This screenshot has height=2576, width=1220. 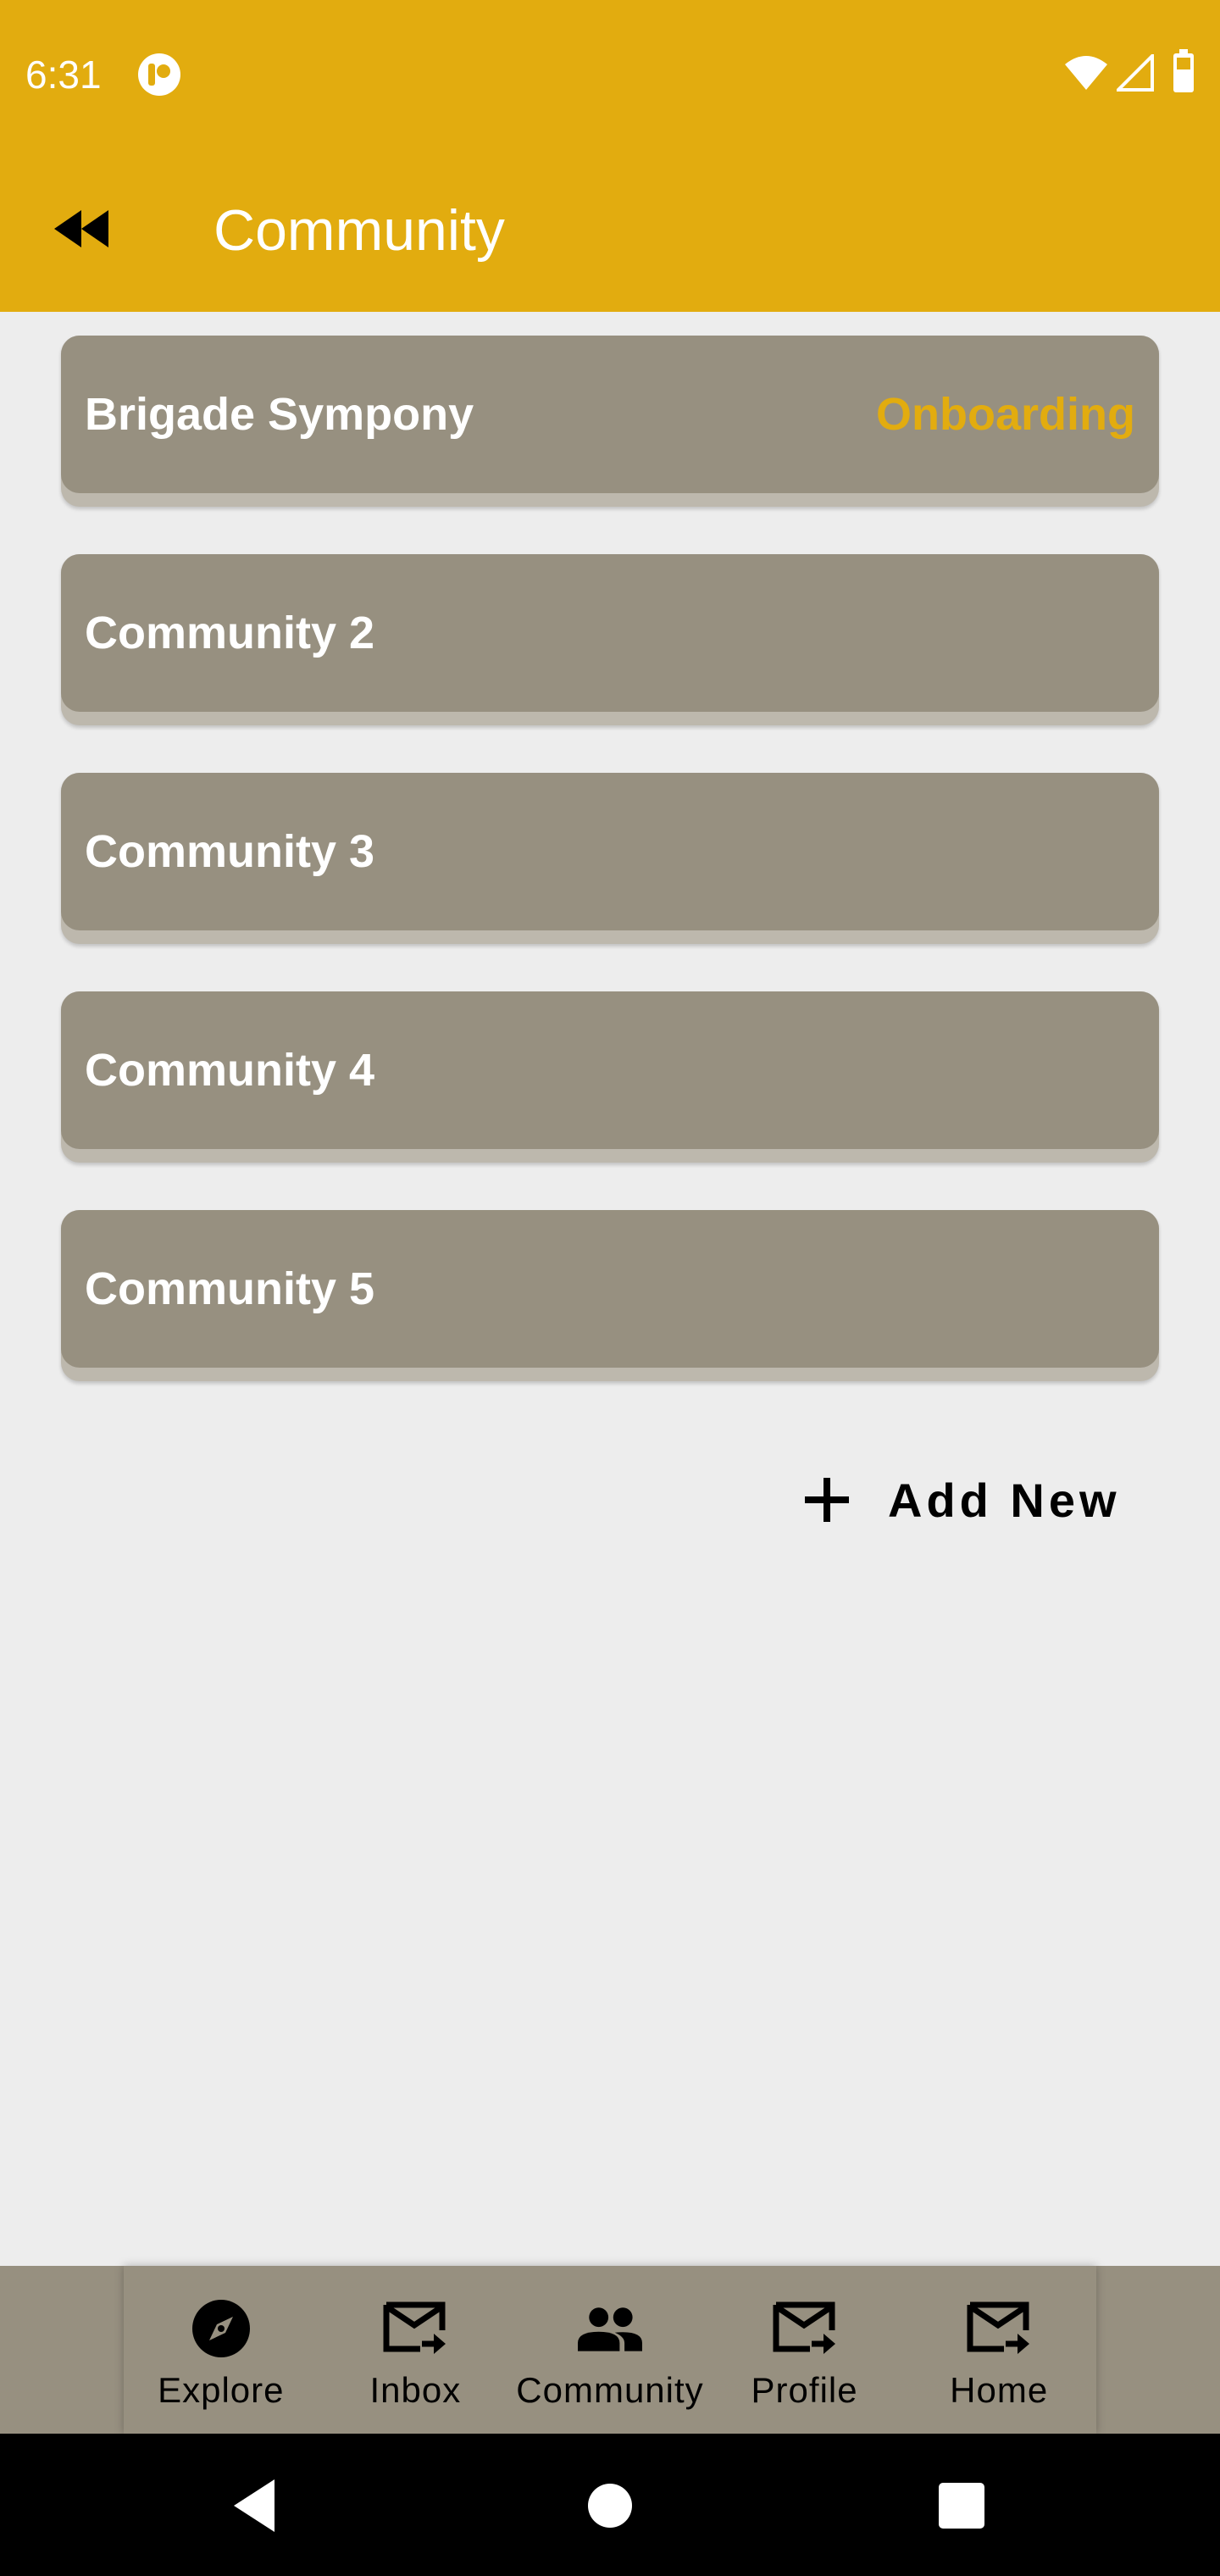 I want to click on nav-label: Profile, so click(x=804, y=2390).